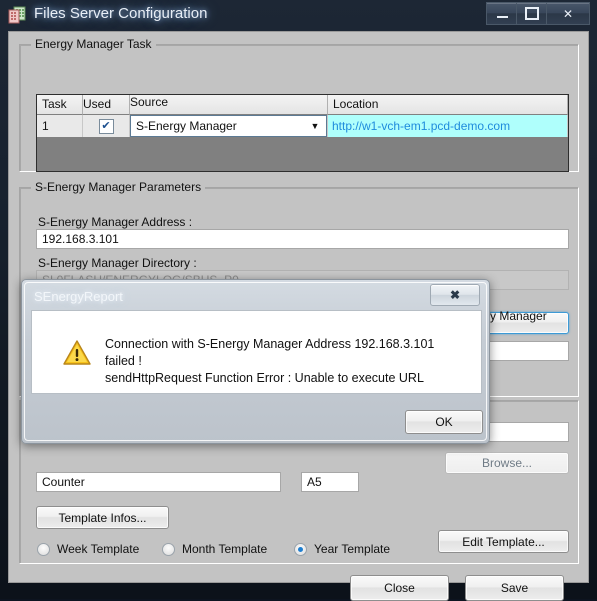 The image size is (597, 601). I want to click on save-button: Save, so click(514, 588).